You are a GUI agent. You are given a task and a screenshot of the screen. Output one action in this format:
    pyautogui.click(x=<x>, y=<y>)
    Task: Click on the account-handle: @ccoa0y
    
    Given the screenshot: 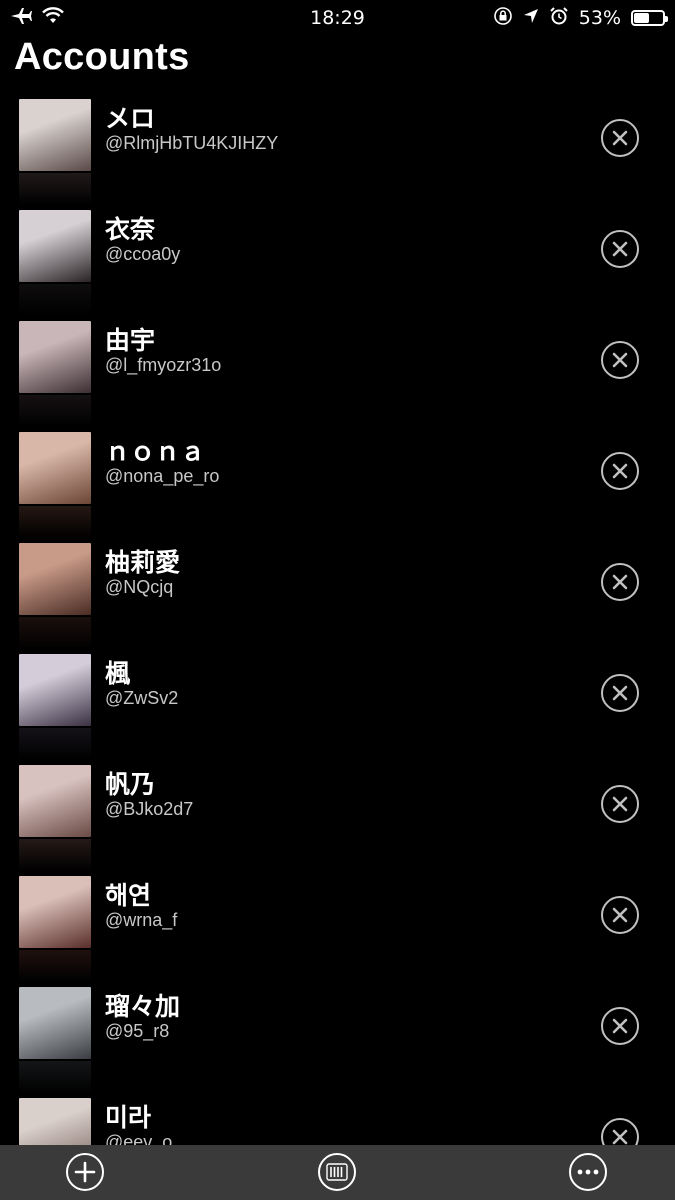 What is the action you would take?
    pyautogui.click(x=143, y=254)
    